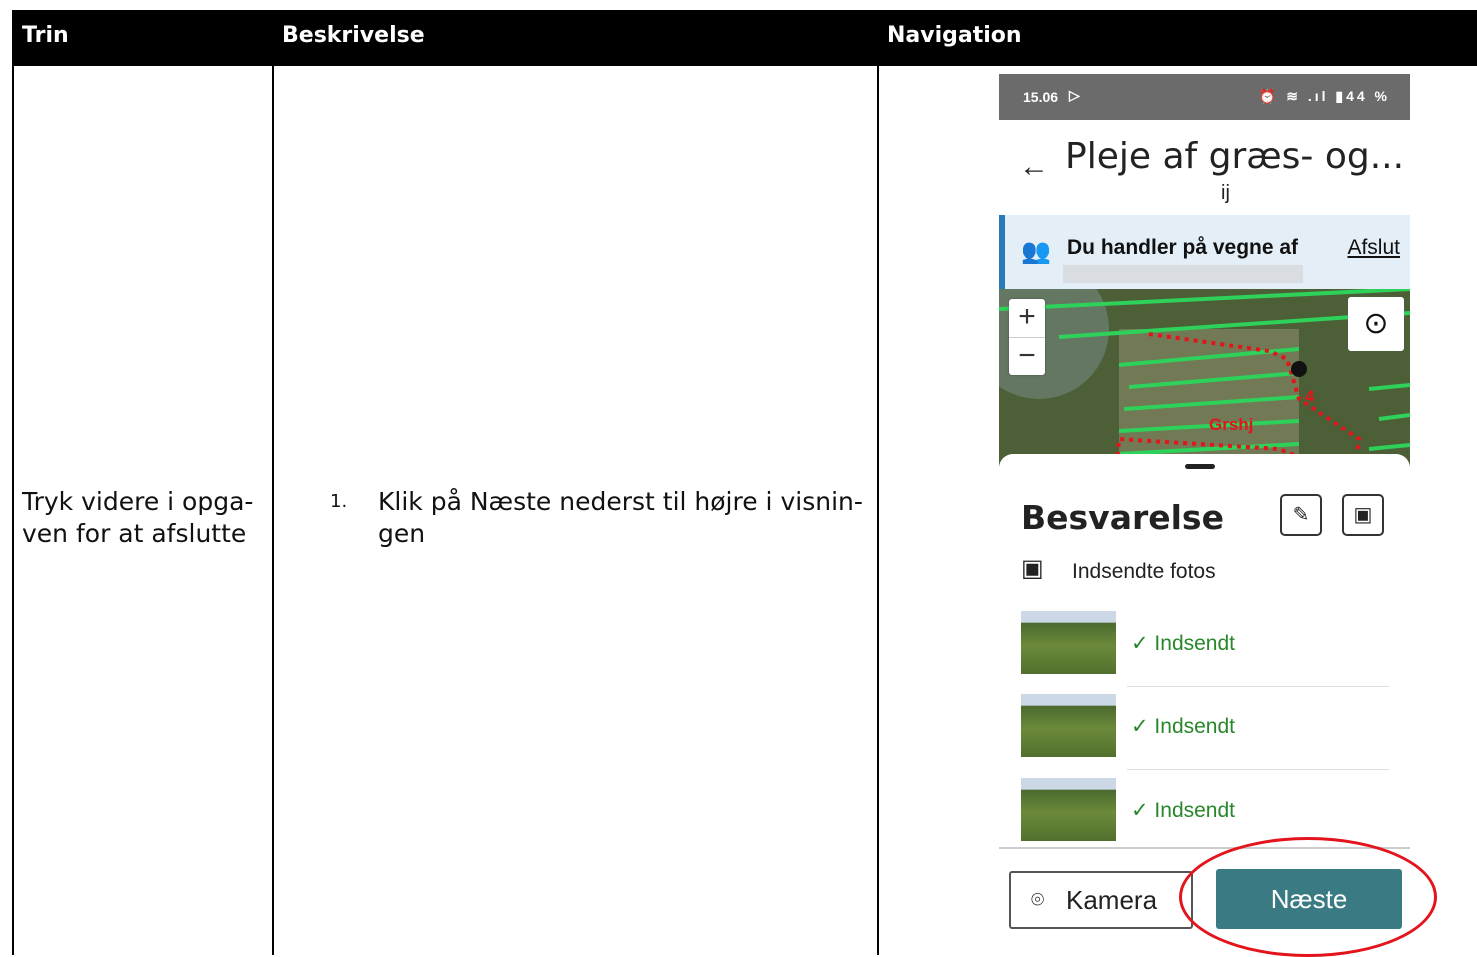 This screenshot has height=957, width=1477. Describe the element at coordinates (1122, 517) in the screenshot. I see `sheet-title: Besvarelse` at that location.